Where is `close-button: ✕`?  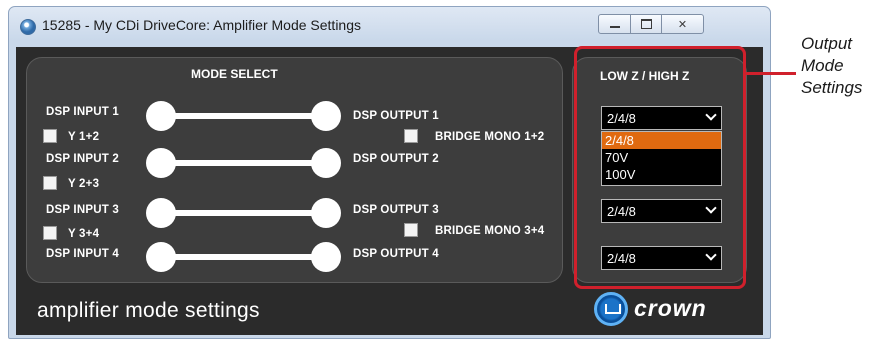 close-button: ✕ is located at coordinates (682, 24).